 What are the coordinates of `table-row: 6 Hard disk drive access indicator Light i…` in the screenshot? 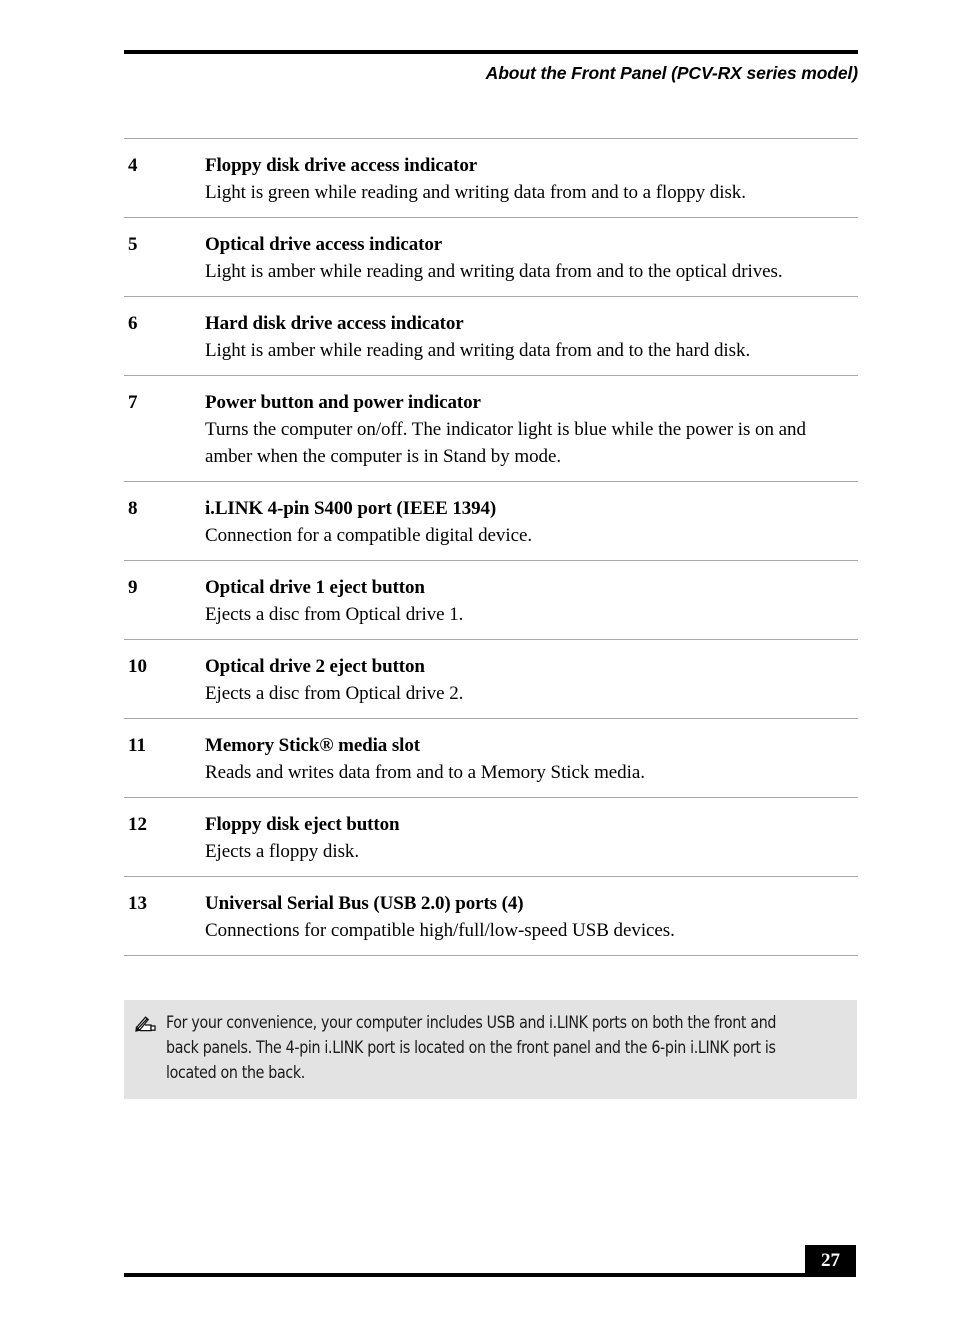 It's located at (491, 335).